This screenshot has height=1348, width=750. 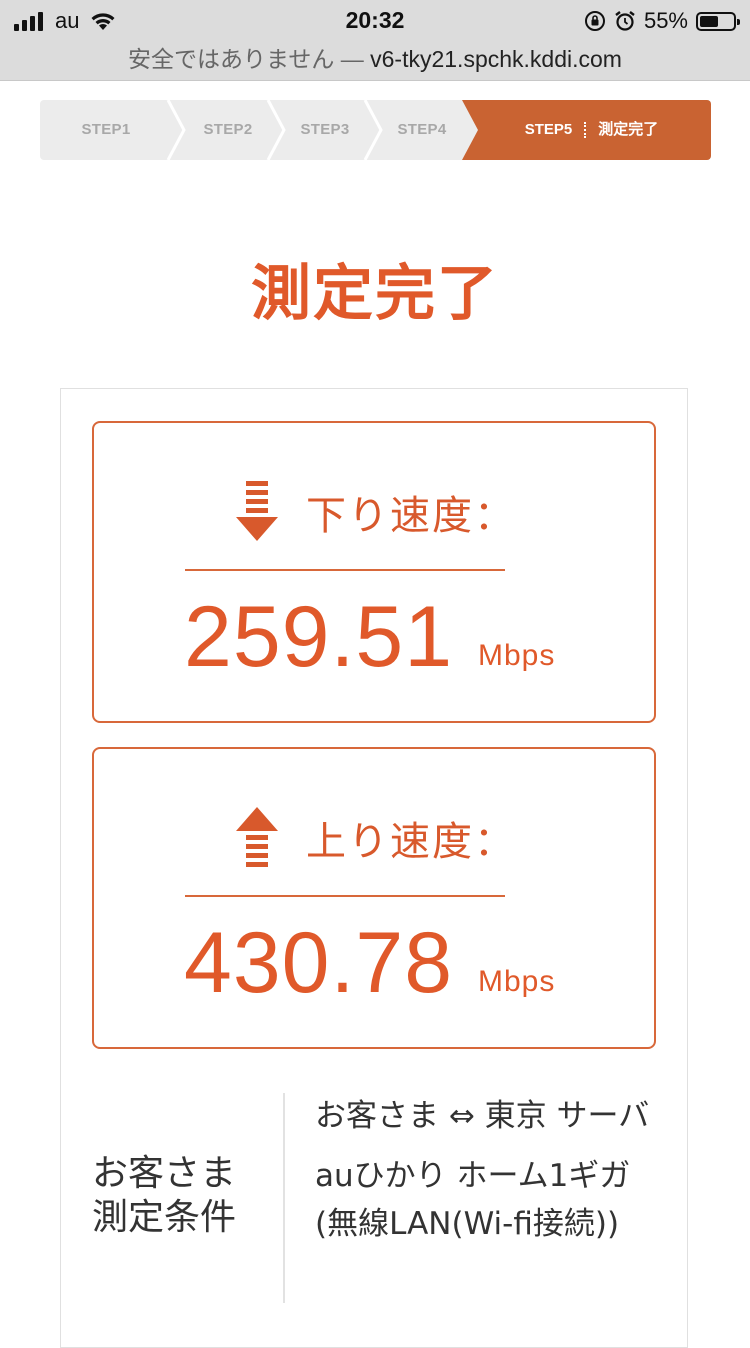 I want to click on step-5-text: STEP5, so click(x=548, y=129).